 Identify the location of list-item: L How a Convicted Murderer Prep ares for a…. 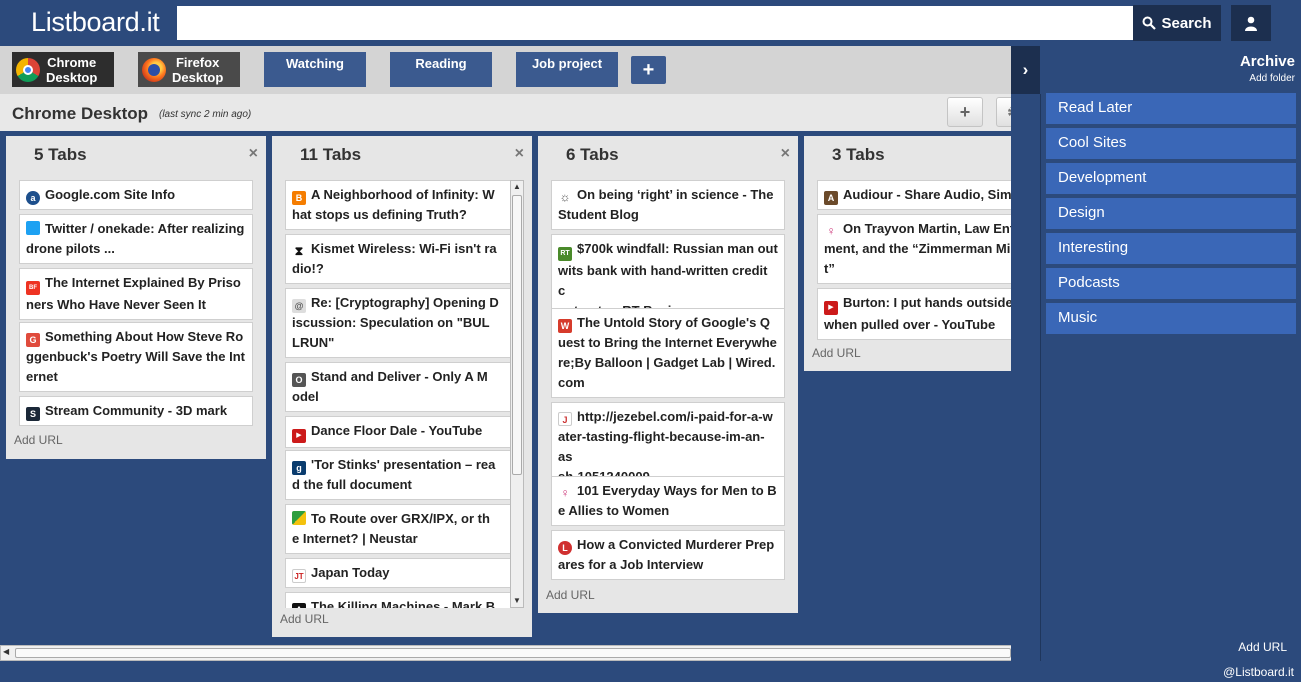
(668, 555).